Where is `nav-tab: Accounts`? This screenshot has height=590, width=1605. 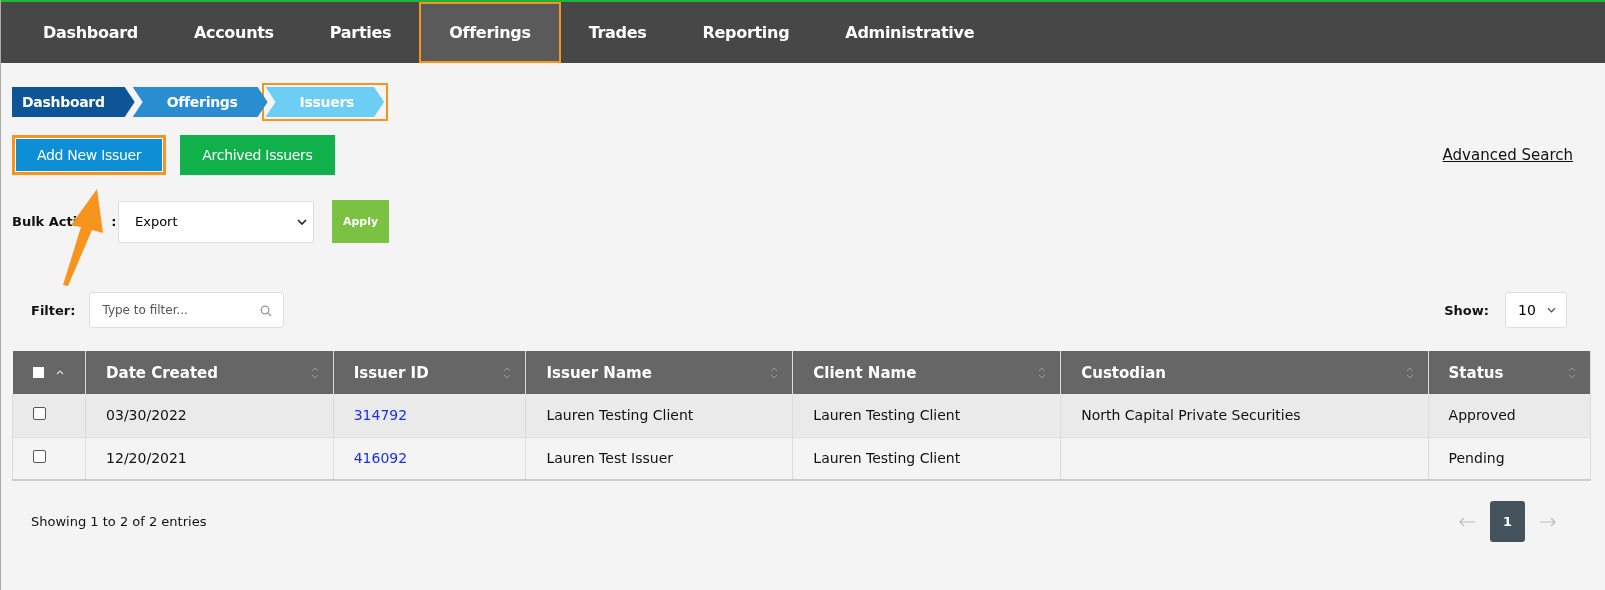 nav-tab: Accounts is located at coordinates (233, 32).